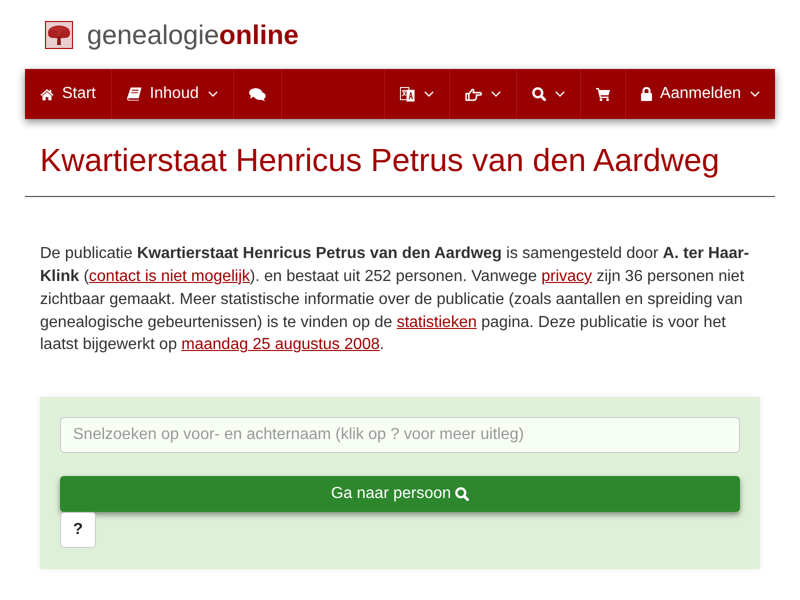 This screenshot has width=800, height=600. I want to click on site-logo-text: genealogieonline, so click(193, 34).